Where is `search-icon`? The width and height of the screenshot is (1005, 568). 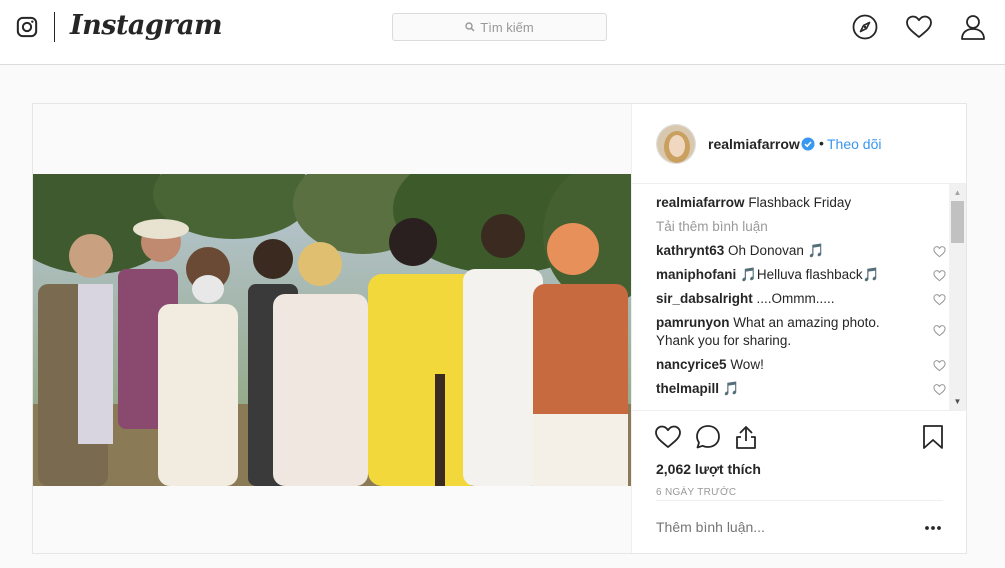
search-icon is located at coordinates (470, 27).